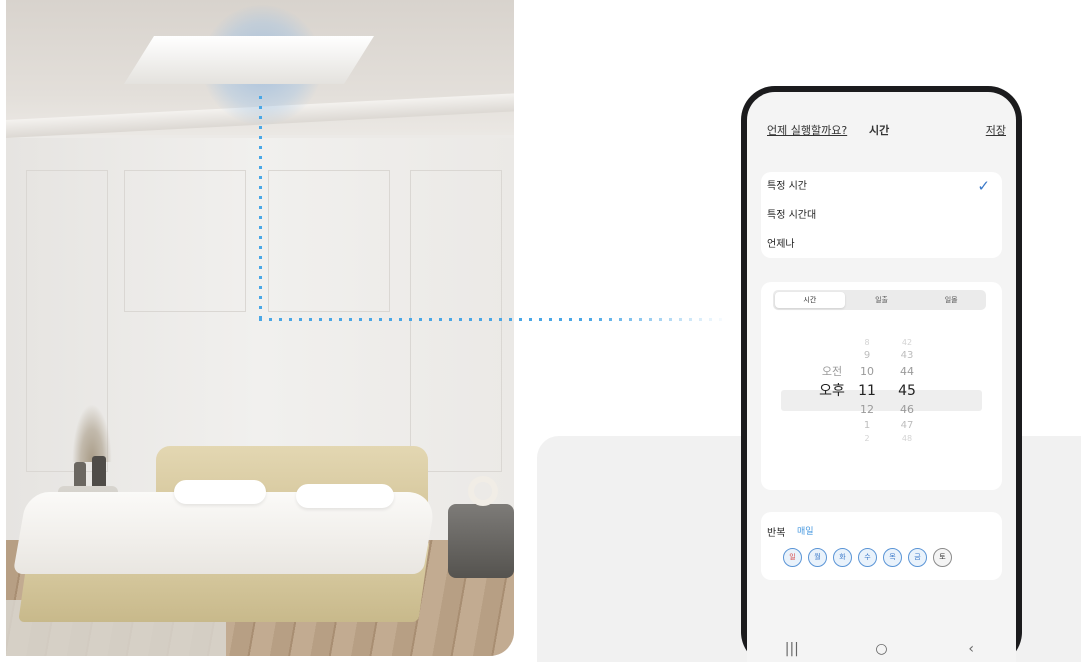 The height and width of the screenshot is (662, 1081). Describe the element at coordinates (983, 186) in the screenshot. I see `check-icon: ✓` at that location.